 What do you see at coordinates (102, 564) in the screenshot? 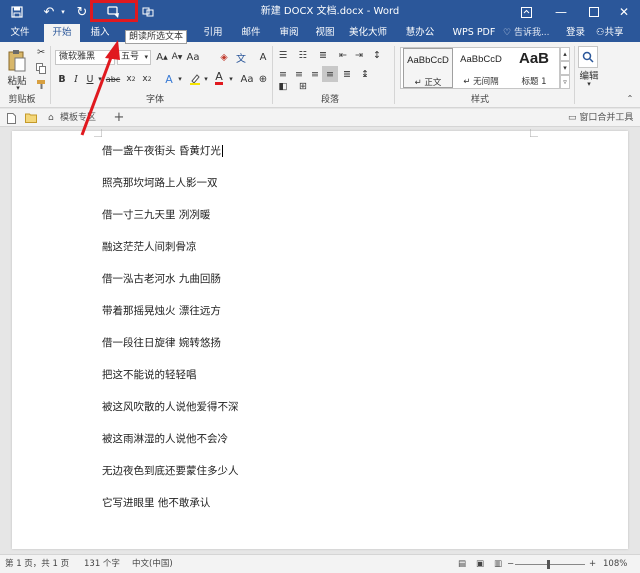
I see `word-count: 131 个字` at bounding box center [102, 564].